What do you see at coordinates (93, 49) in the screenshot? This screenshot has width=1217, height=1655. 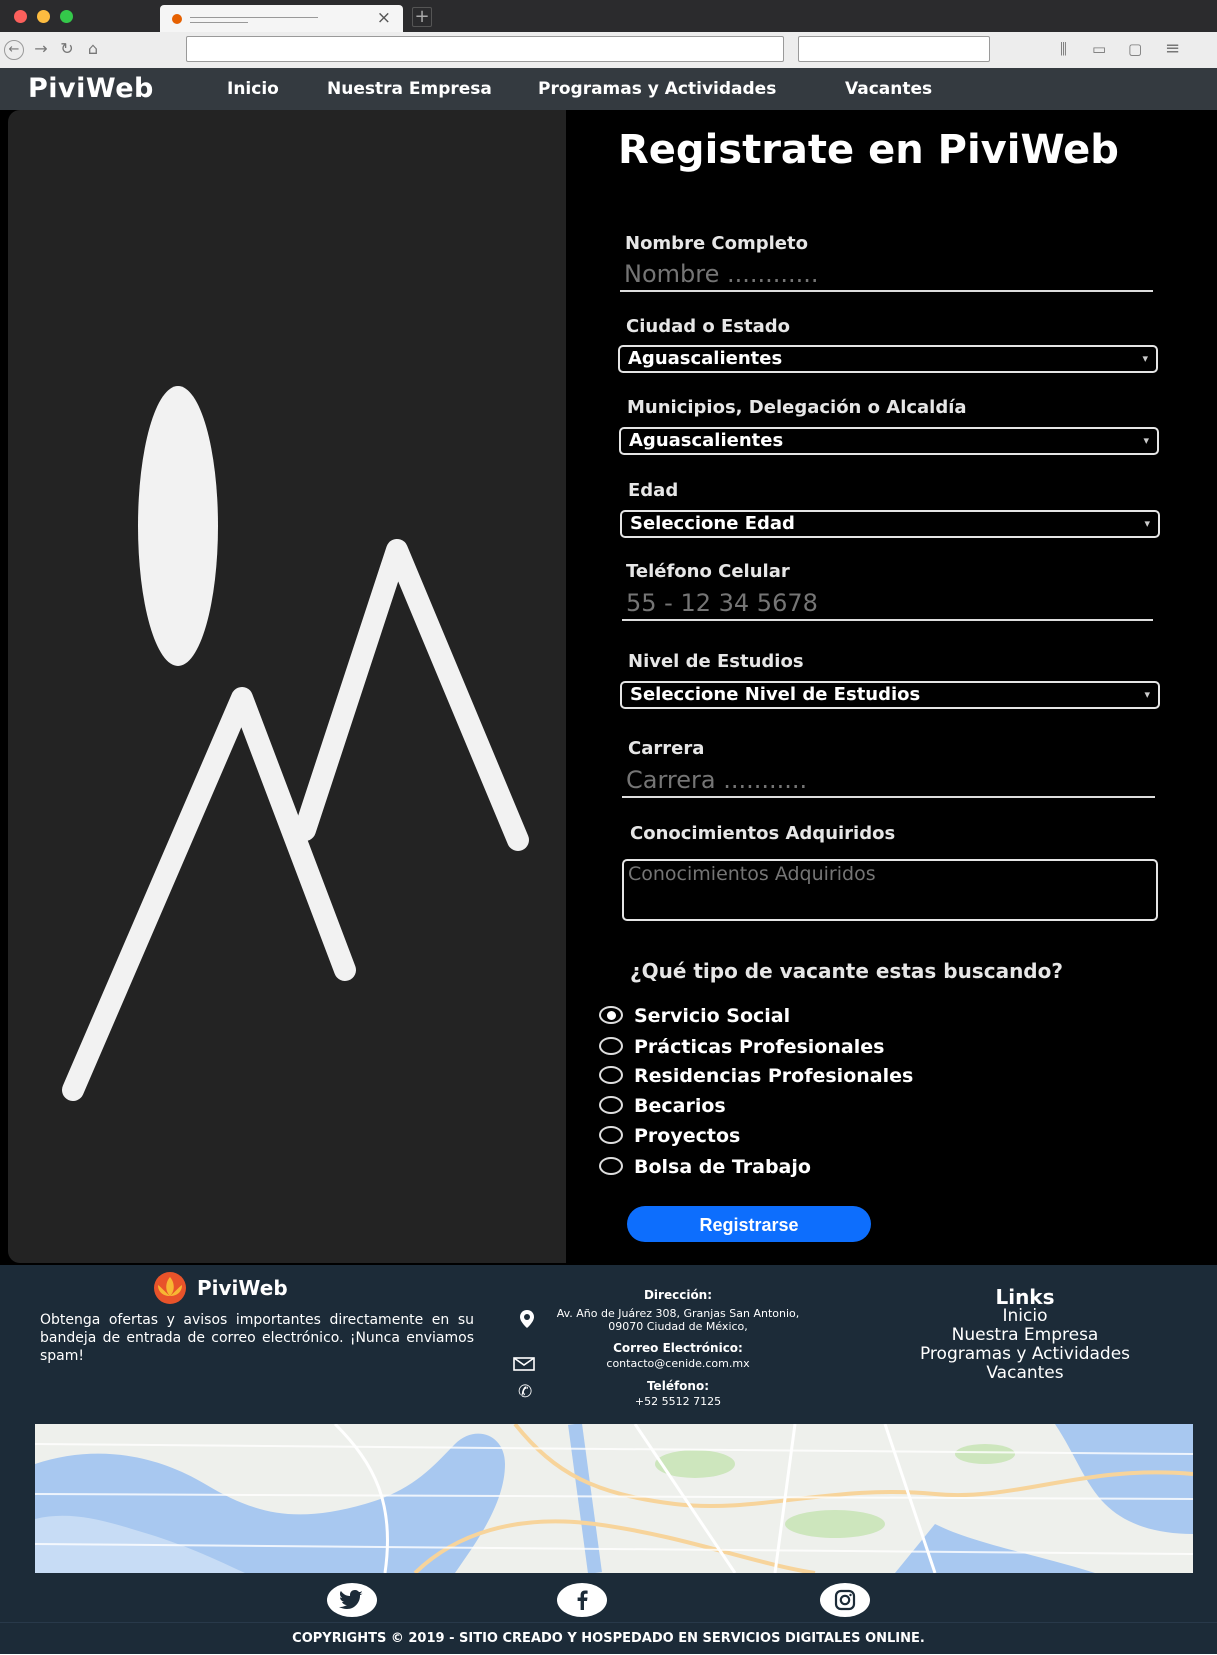 I see `home-icon: ⌂` at bounding box center [93, 49].